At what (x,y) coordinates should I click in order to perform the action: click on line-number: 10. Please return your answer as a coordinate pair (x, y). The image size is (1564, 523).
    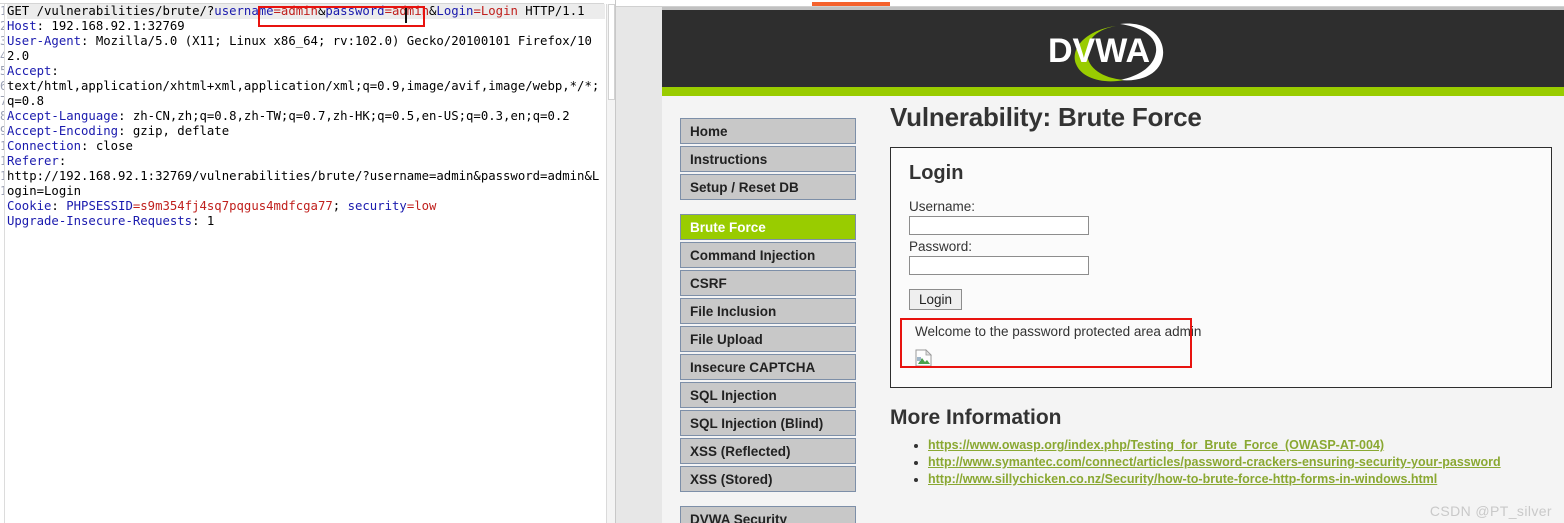
    Looking at the image, I should click on (2, 146).